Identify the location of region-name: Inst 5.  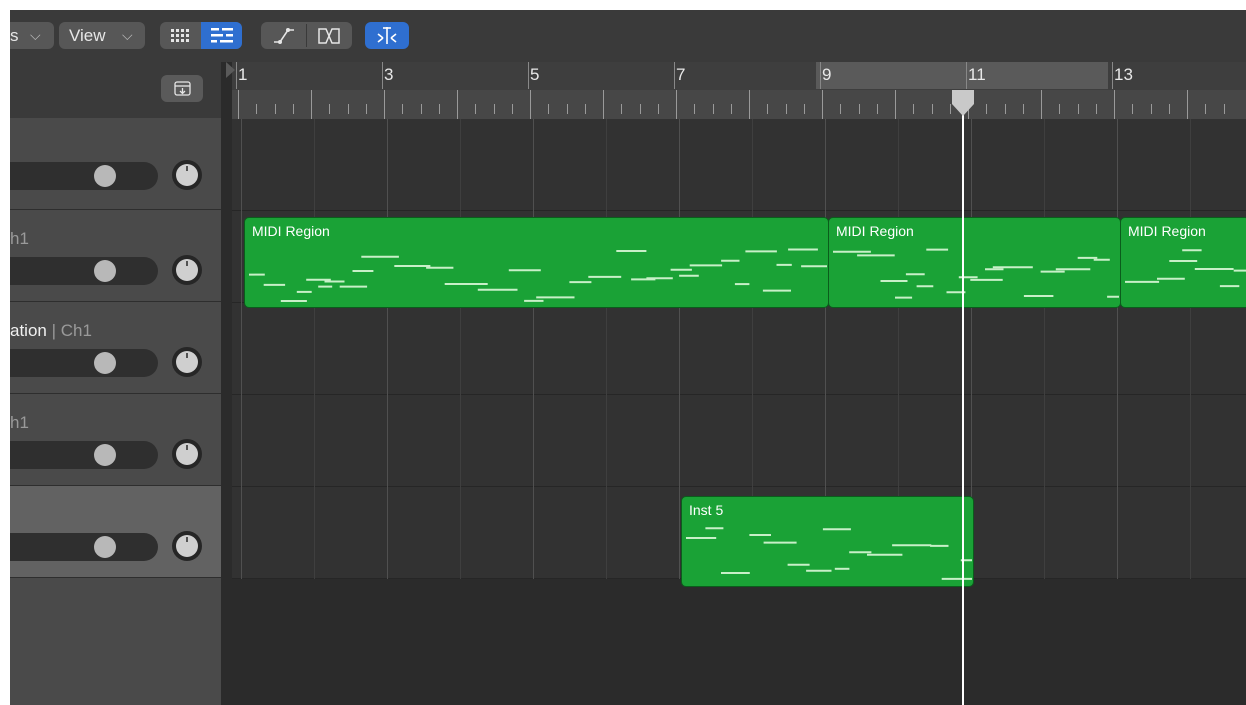
(706, 510).